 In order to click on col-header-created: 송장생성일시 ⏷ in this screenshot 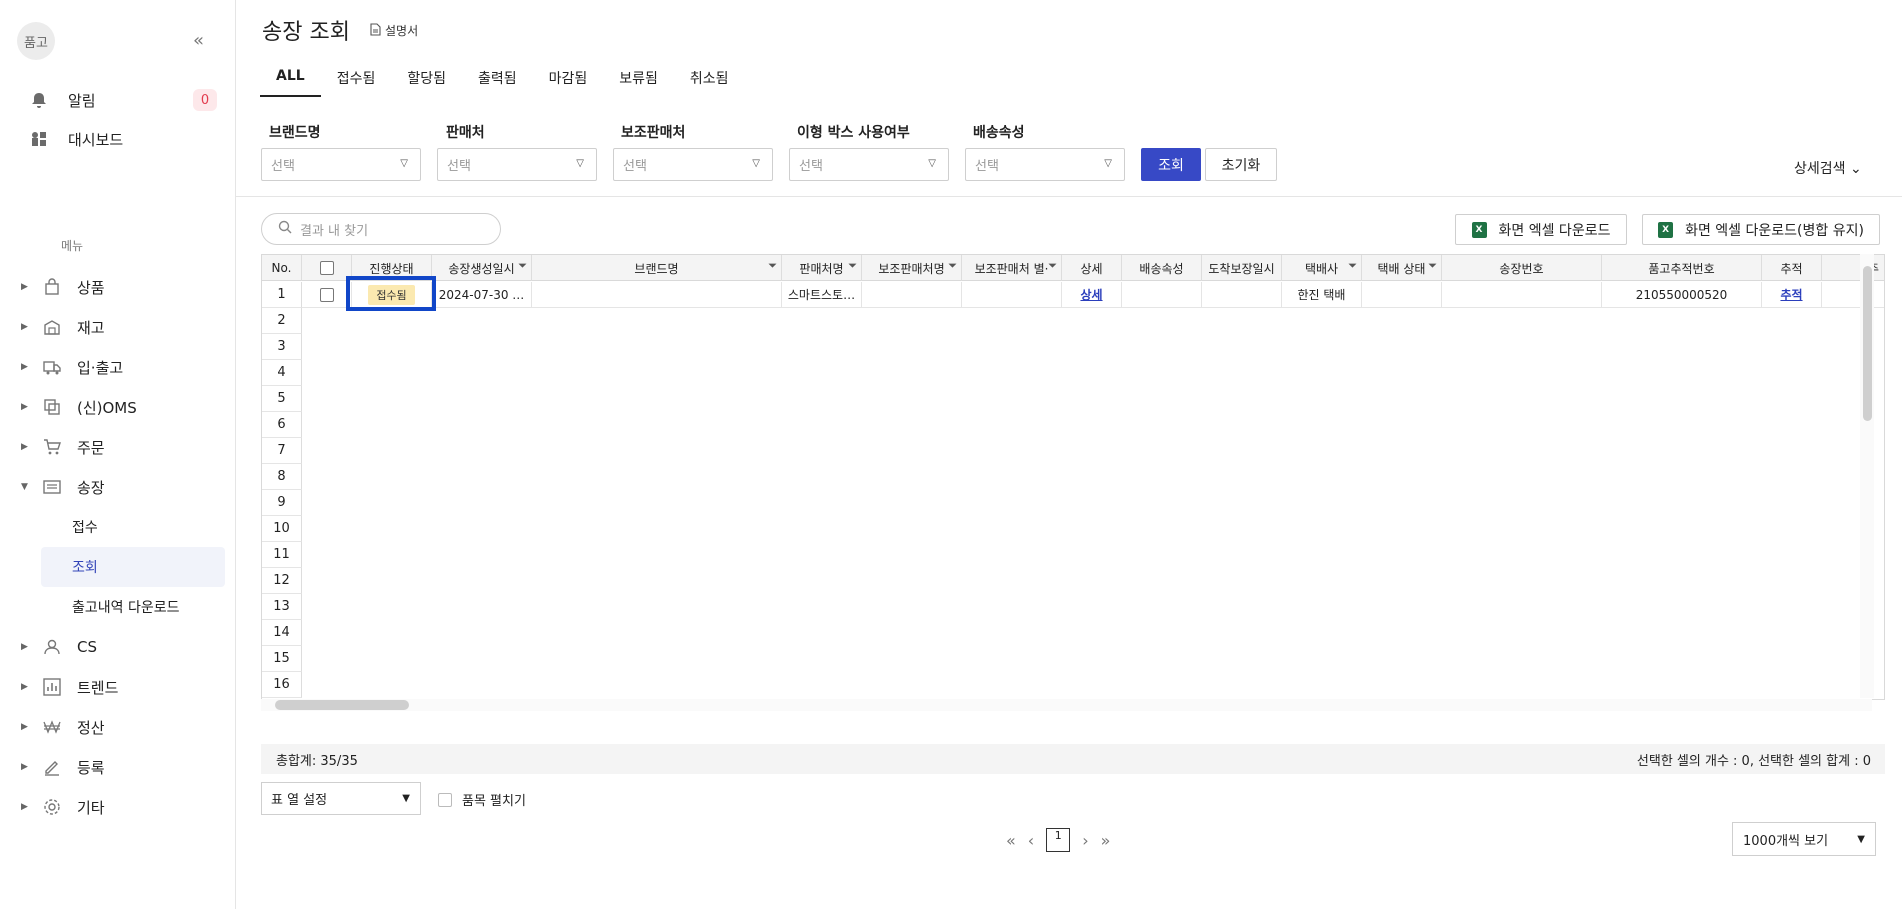, I will do `click(482, 268)`.